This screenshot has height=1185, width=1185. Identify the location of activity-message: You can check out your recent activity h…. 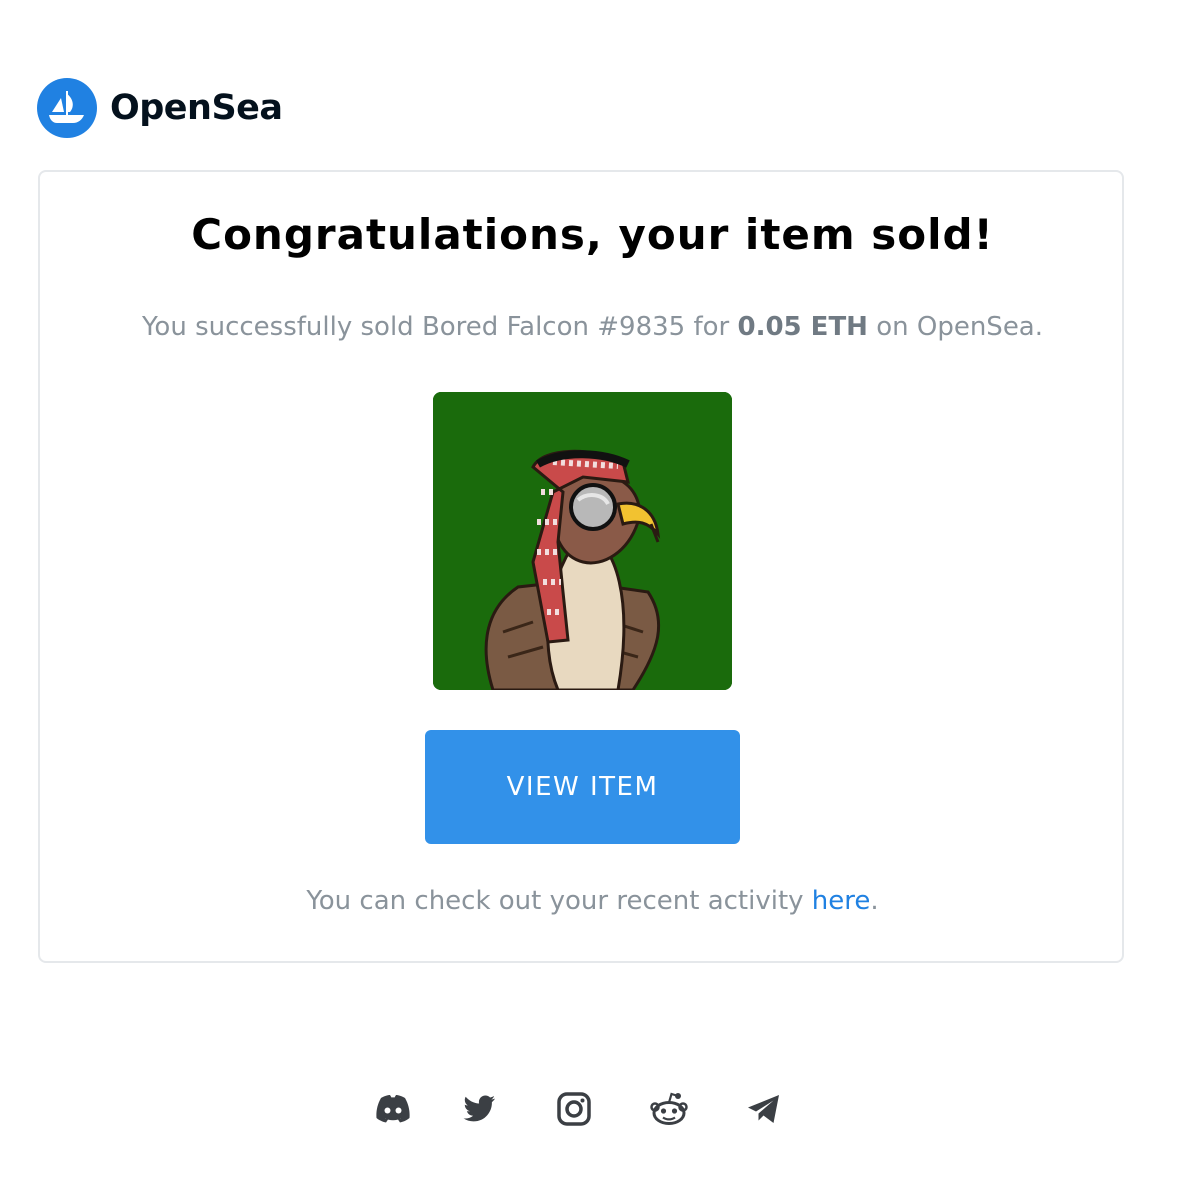
(592, 901).